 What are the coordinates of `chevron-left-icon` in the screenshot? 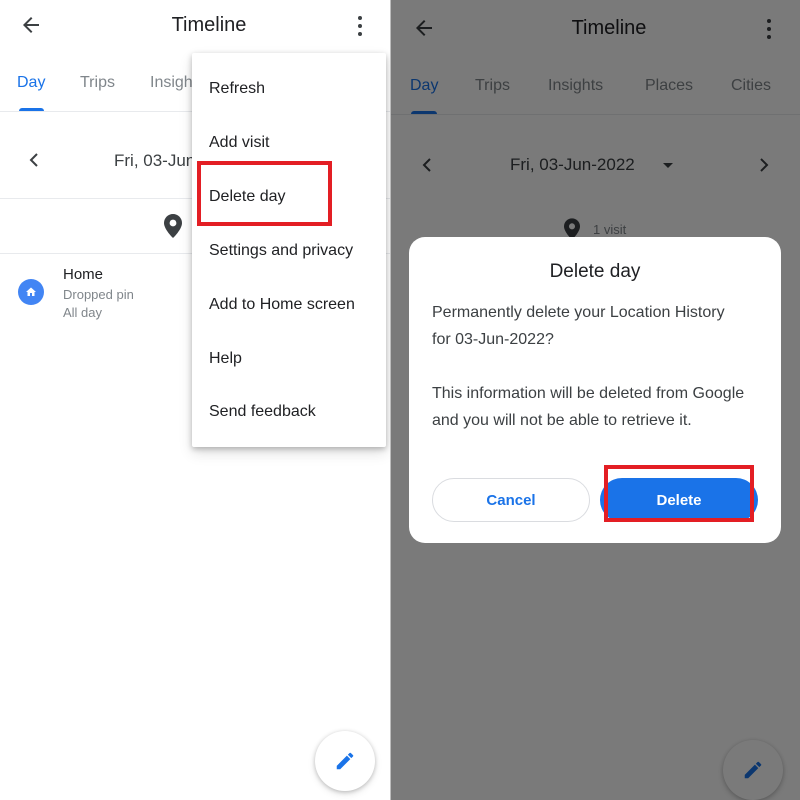 It's located at (33, 160).